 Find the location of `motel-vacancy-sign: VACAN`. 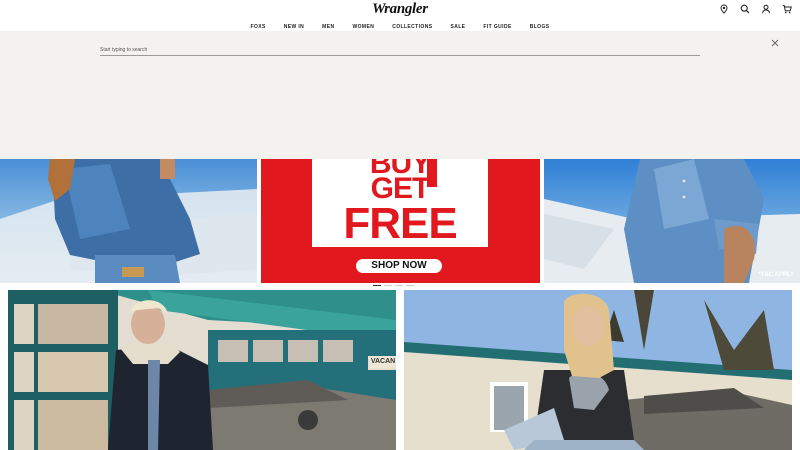

motel-vacancy-sign: VACAN is located at coordinates (383, 362).